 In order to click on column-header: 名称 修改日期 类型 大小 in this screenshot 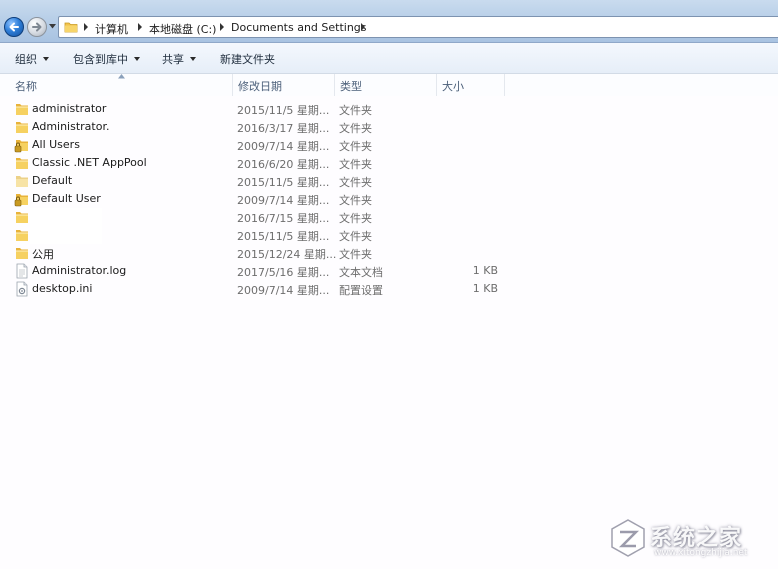, I will do `click(389, 85)`.